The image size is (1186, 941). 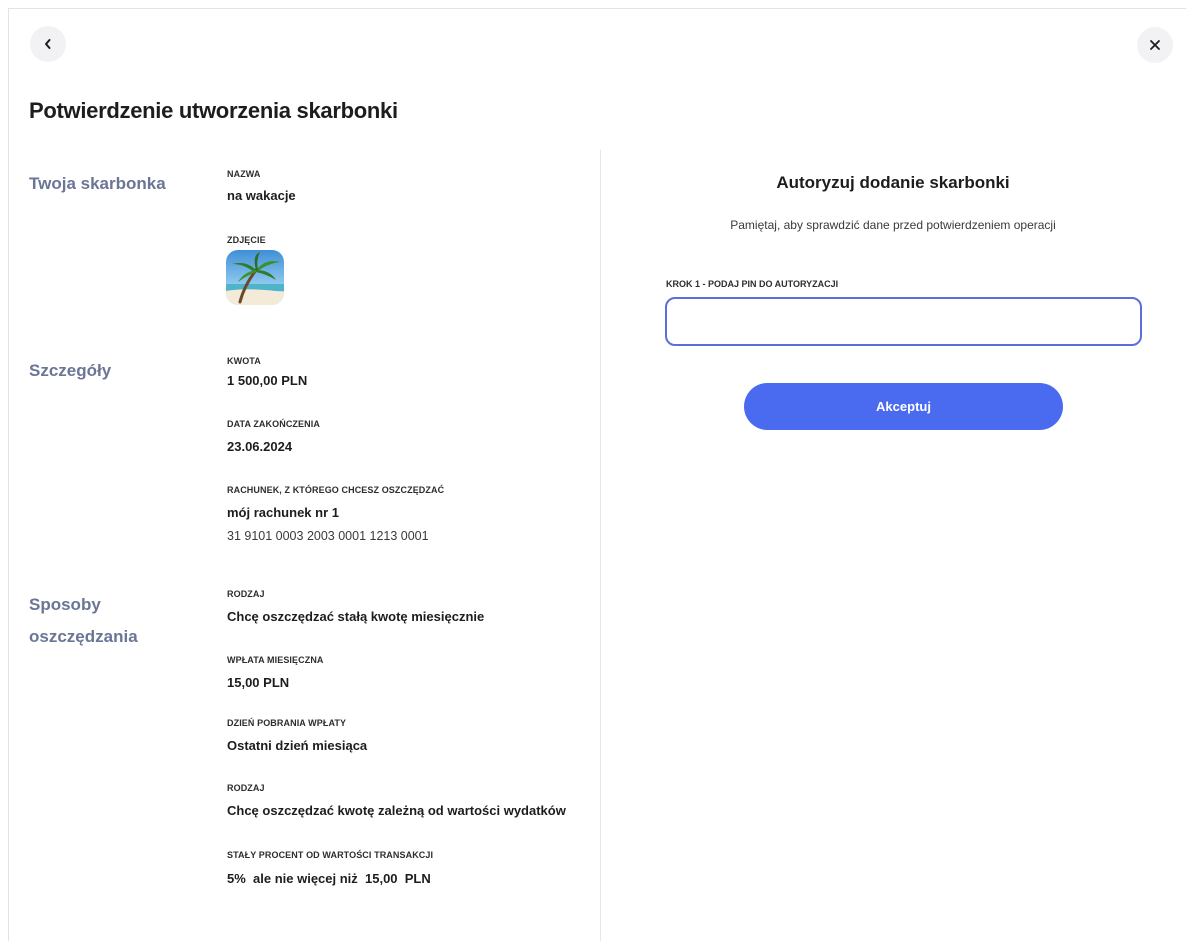 I want to click on section-title-saving: Sposoby oszczędzania, so click(x=83, y=621).